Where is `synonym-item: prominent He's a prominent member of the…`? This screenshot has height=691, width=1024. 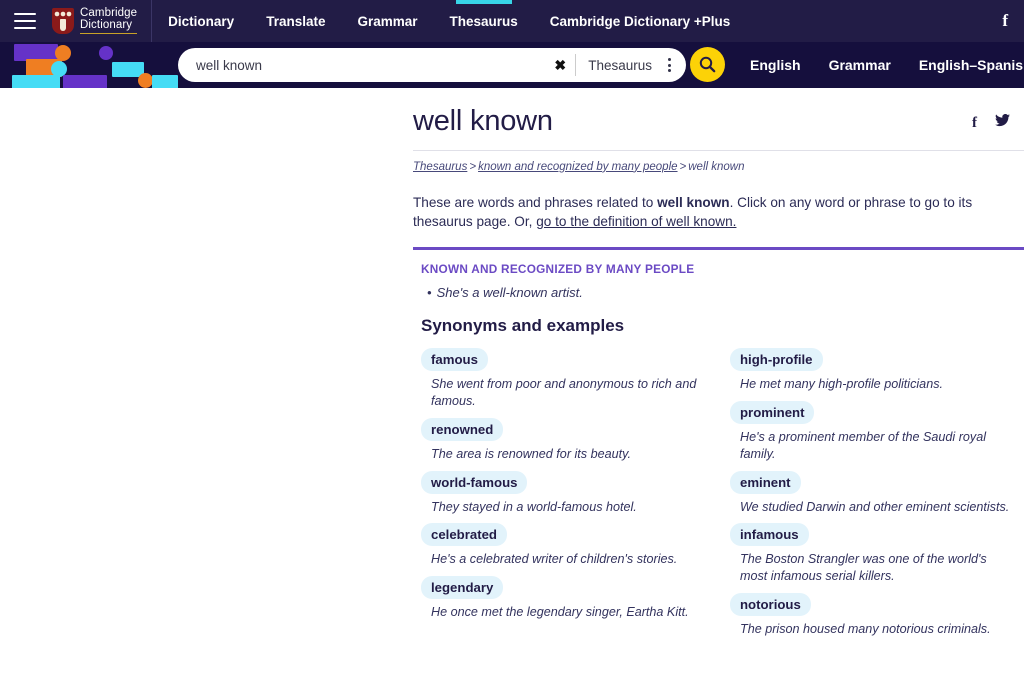 synonym-item: prominent He's a prominent member of the… is located at coordinates (875, 431).